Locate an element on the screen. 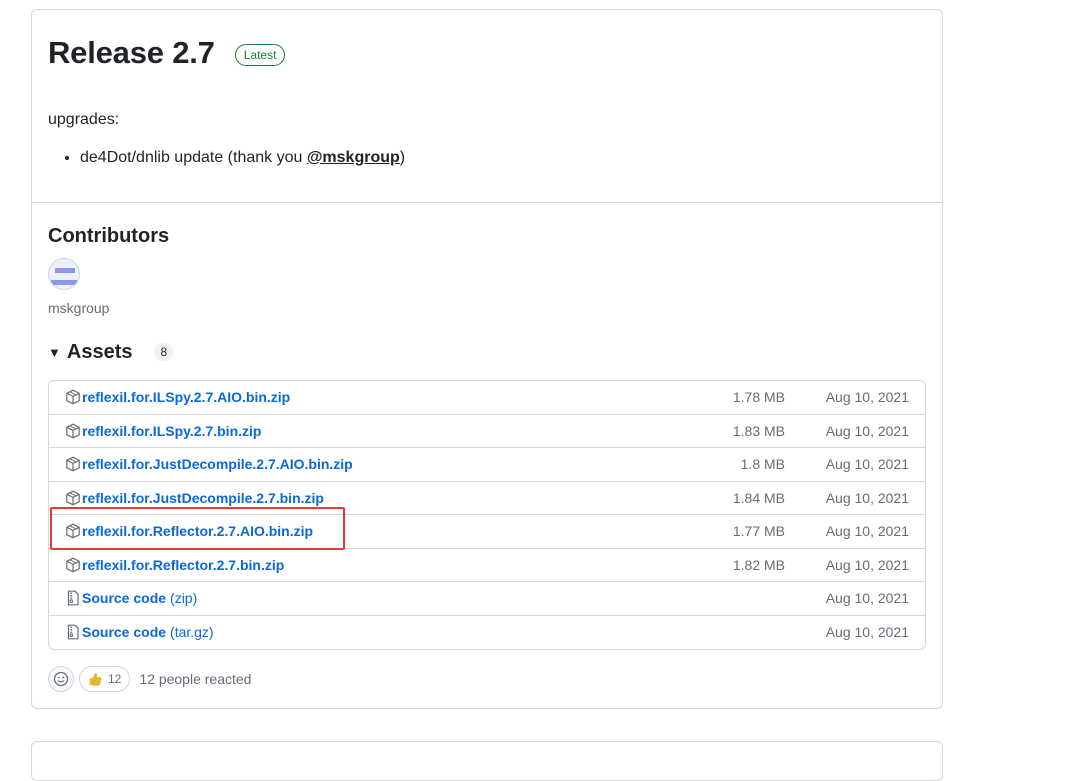 Image resolution: width=1092 pixels, height=781 pixels. asset-row: Source code (tar.gz) Aug 10, 2021 is located at coordinates (487, 633).